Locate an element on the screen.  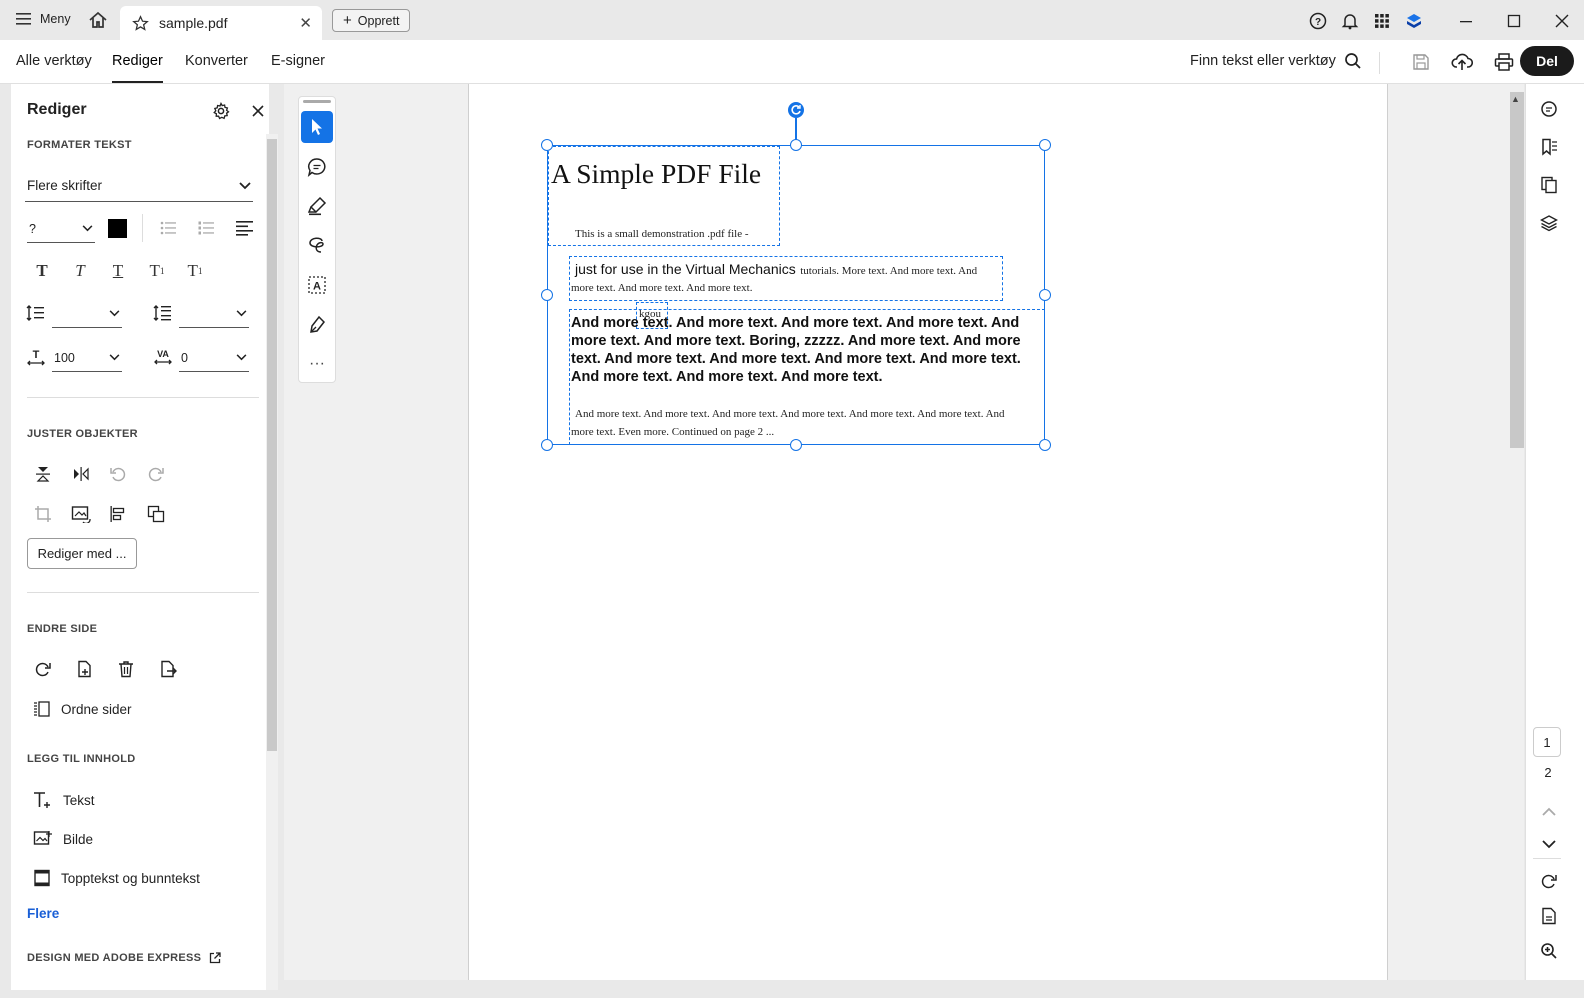
menu-all-tools: Alle verktøy is located at coordinates (54, 61).